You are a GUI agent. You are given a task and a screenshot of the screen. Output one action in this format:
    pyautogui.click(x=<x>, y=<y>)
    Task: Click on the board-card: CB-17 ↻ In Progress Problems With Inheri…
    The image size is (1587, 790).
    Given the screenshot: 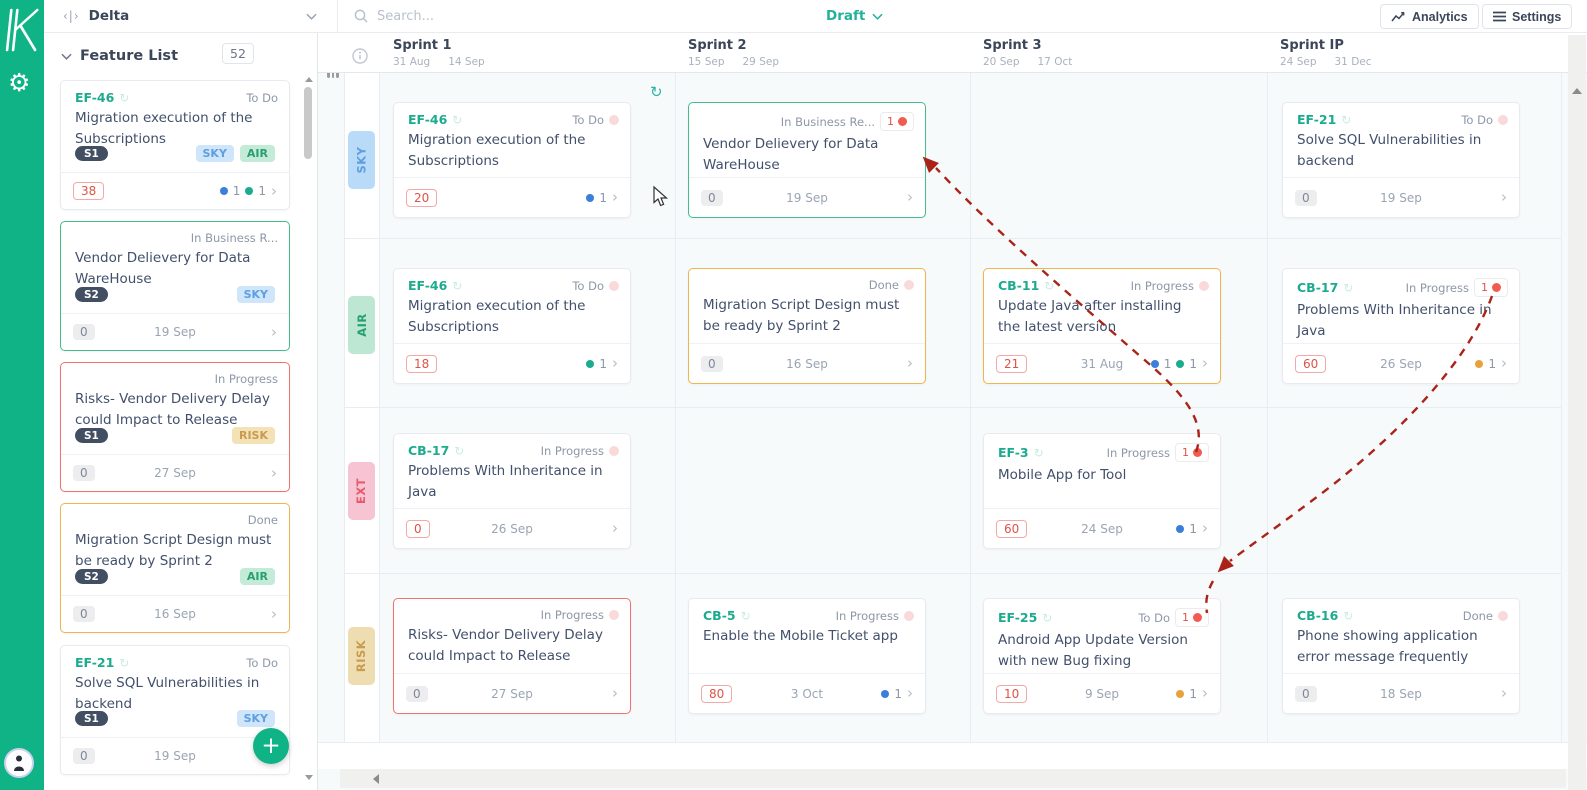 What is the action you would take?
    pyautogui.click(x=512, y=491)
    